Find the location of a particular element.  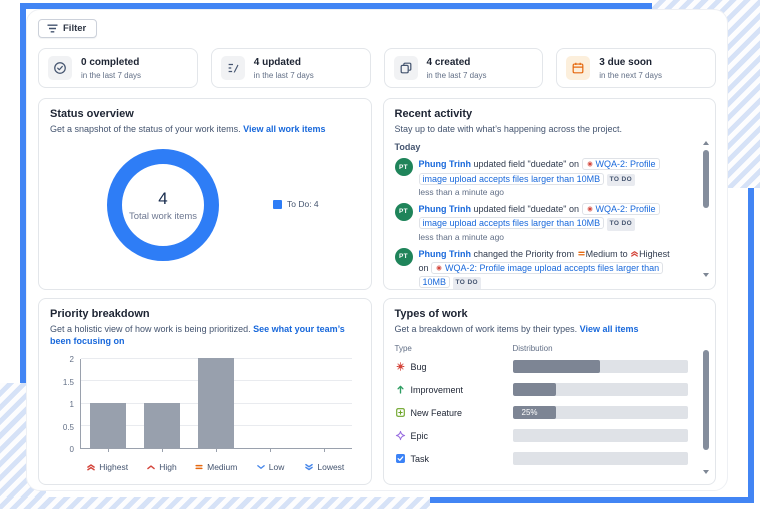

filter-button-label: Filter is located at coordinates (75, 28).